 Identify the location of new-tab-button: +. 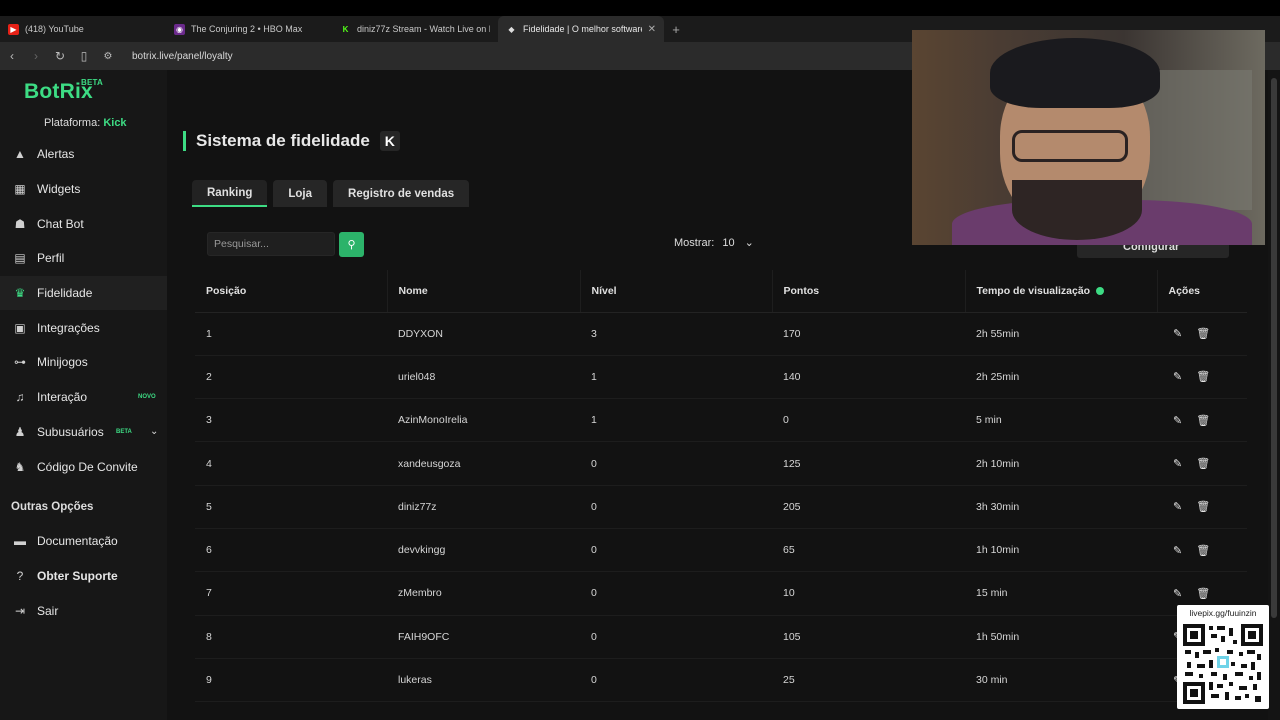
(676, 29).